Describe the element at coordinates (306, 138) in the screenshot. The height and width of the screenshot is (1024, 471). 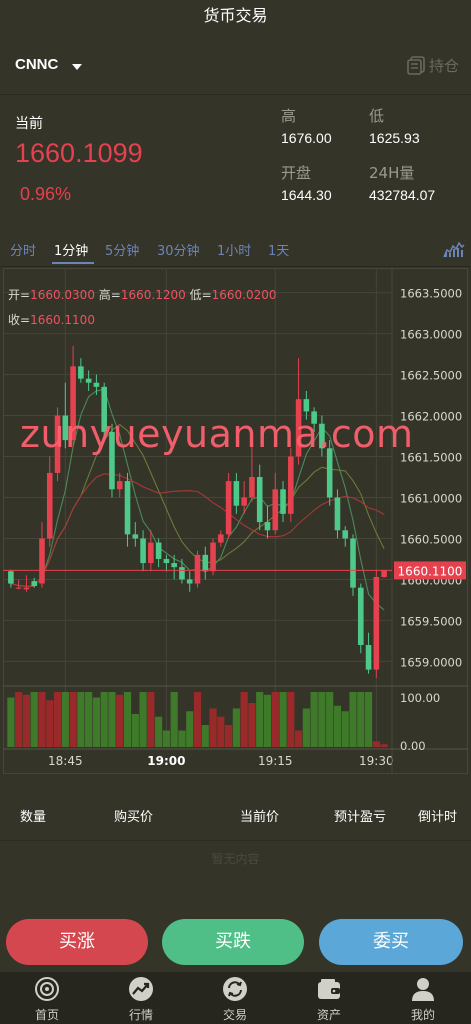
I see `high-value: 1676.00` at that location.